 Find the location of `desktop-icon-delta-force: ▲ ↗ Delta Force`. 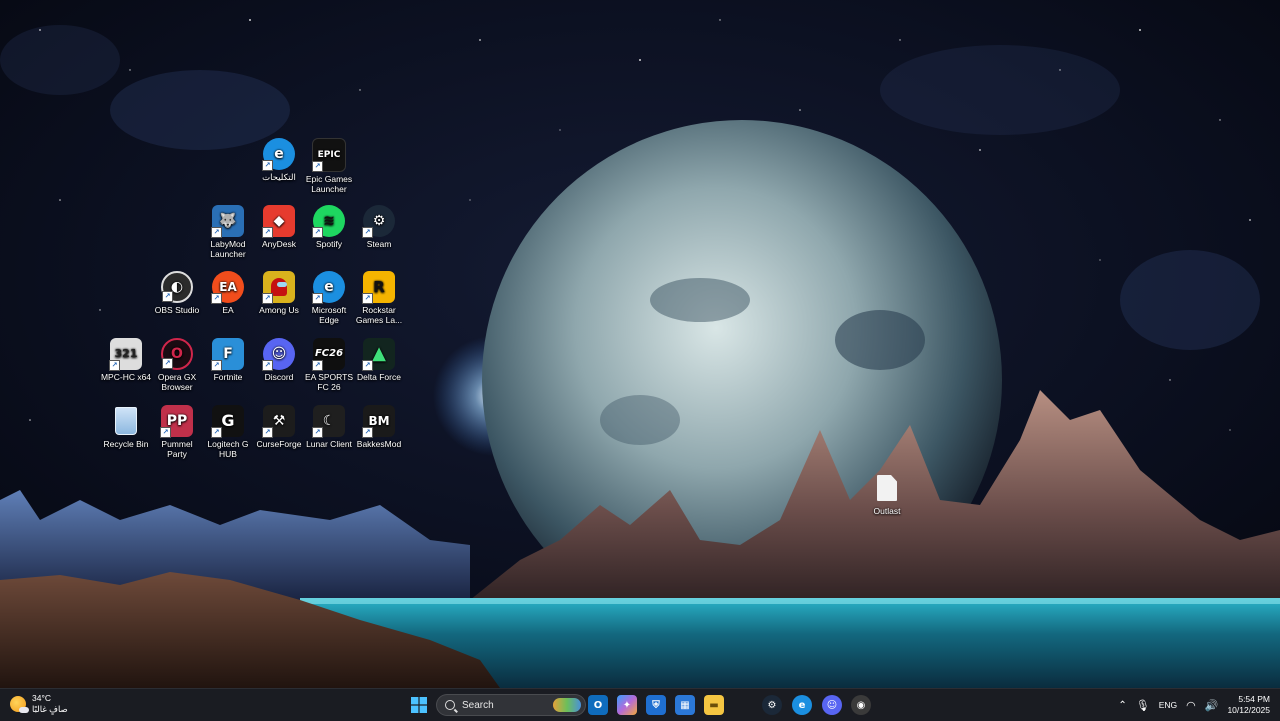

desktop-icon-delta-force: ▲ ↗ Delta Force is located at coordinates (379, 360).